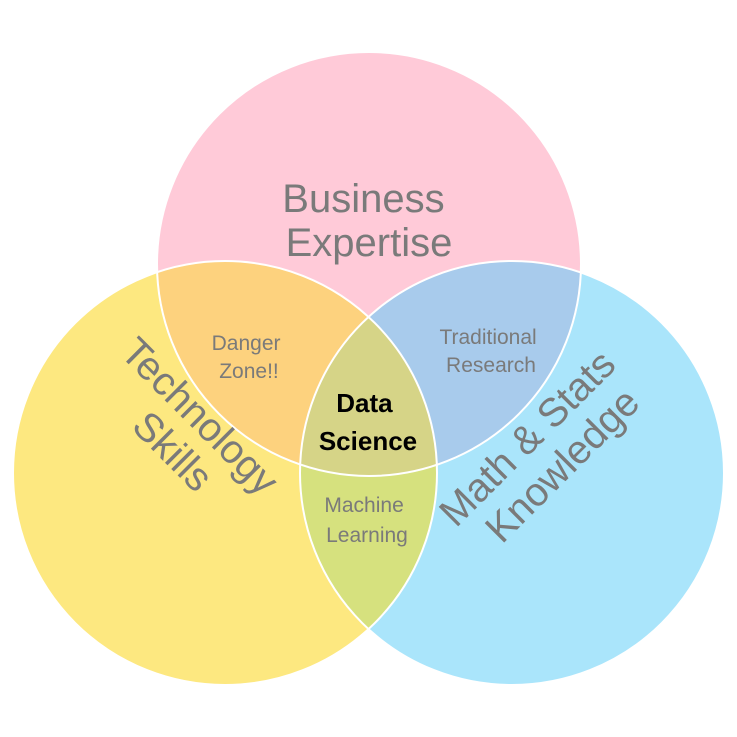 The image size is (737, 737). Describe the element at coordinates (246, 343) in the screenshot. I see `danger-zone-line-1: Danger` at that location.